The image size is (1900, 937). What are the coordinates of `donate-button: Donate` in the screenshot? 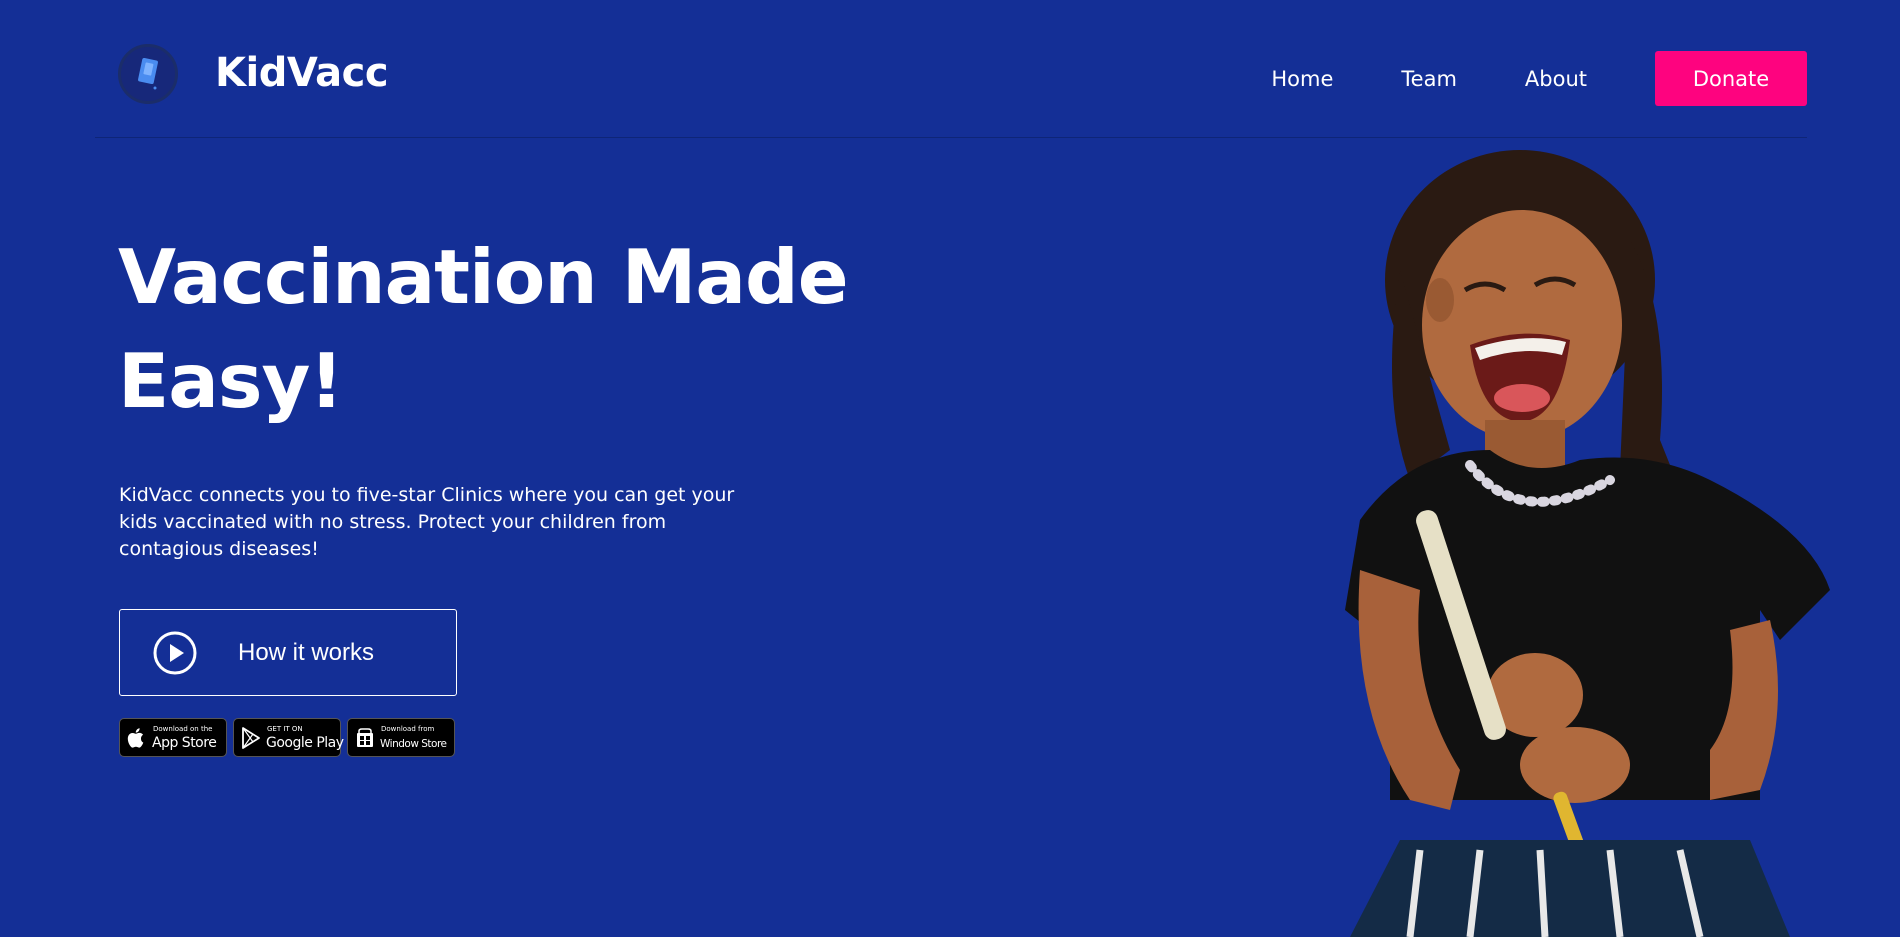 It's located at (1731, 78).